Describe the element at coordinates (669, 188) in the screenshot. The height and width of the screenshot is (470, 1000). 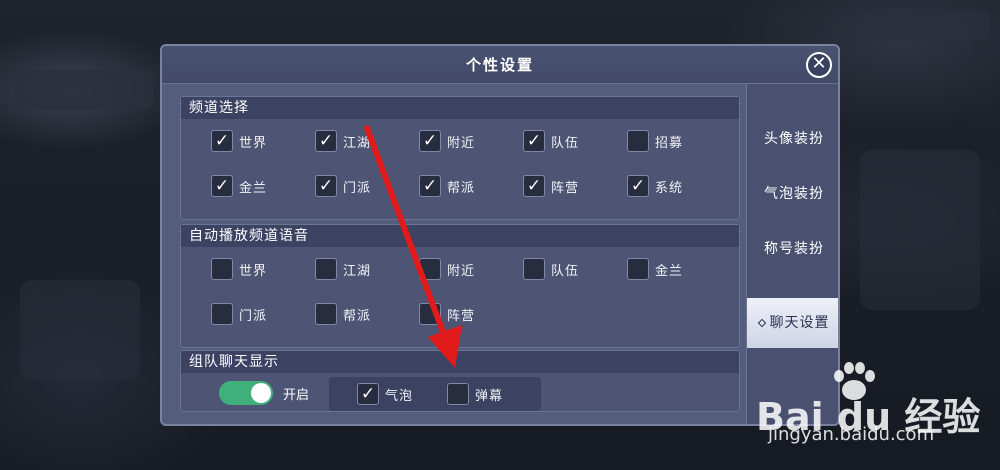
I see `channel-label: 系统` at that location.